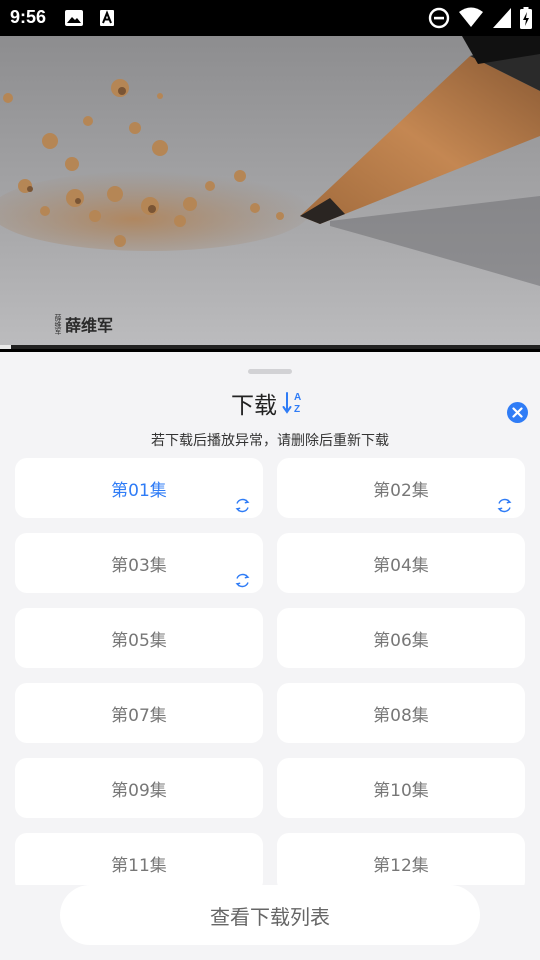  I want to click on sort-a-z-icon: A Z, so click(294, 403).